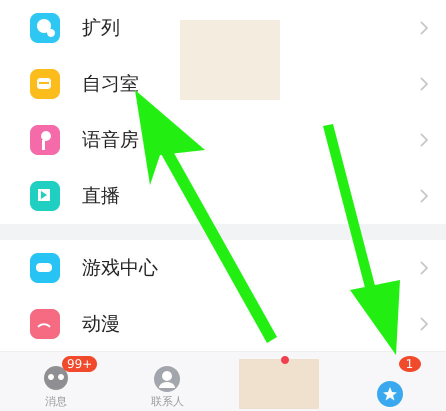 The height and width of the screenshot is (411, 446). I want to click on count-badge: 1, so click(409, 364).